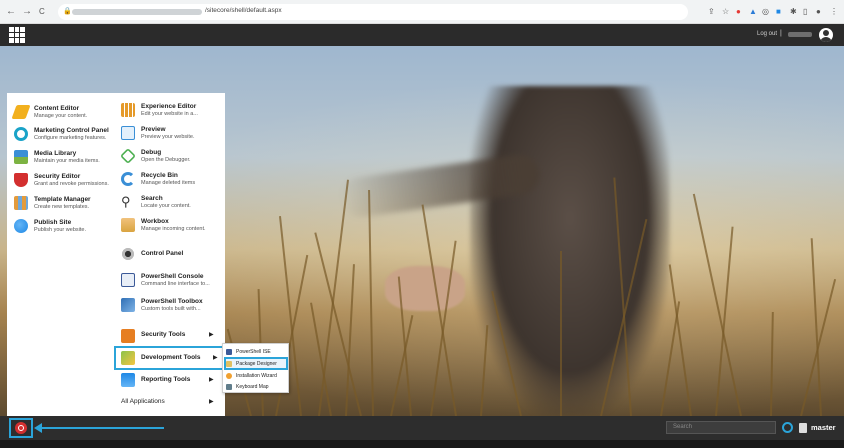 The image size is (844, 448). What do you see at coordinates (725, 12) in the screenshot?
I see `star-icon: ☆` at bounding box center [725, 12].